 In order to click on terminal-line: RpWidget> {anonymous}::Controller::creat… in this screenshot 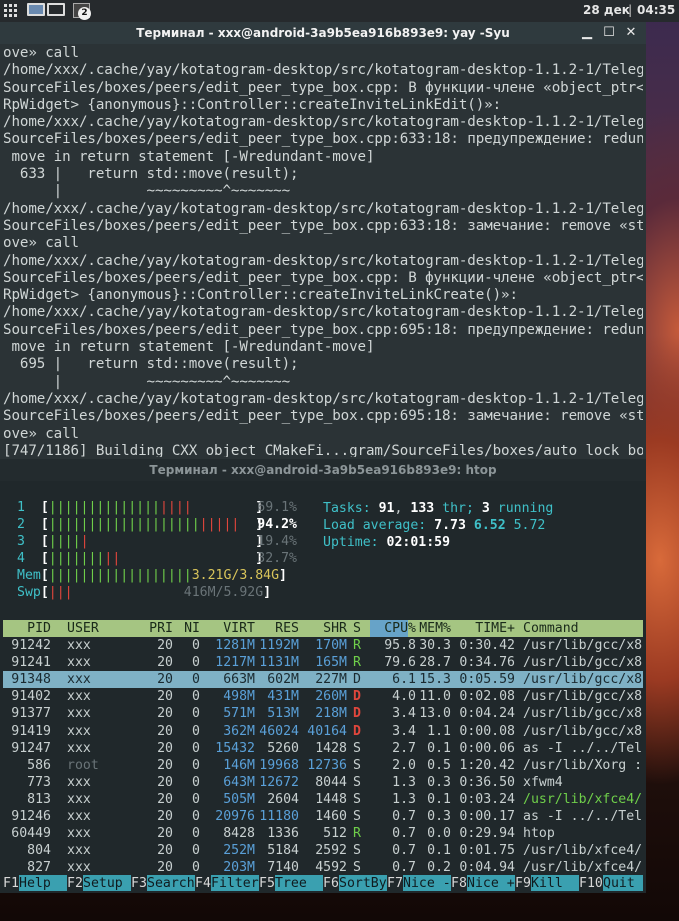, I will do `click(252, 104)`.